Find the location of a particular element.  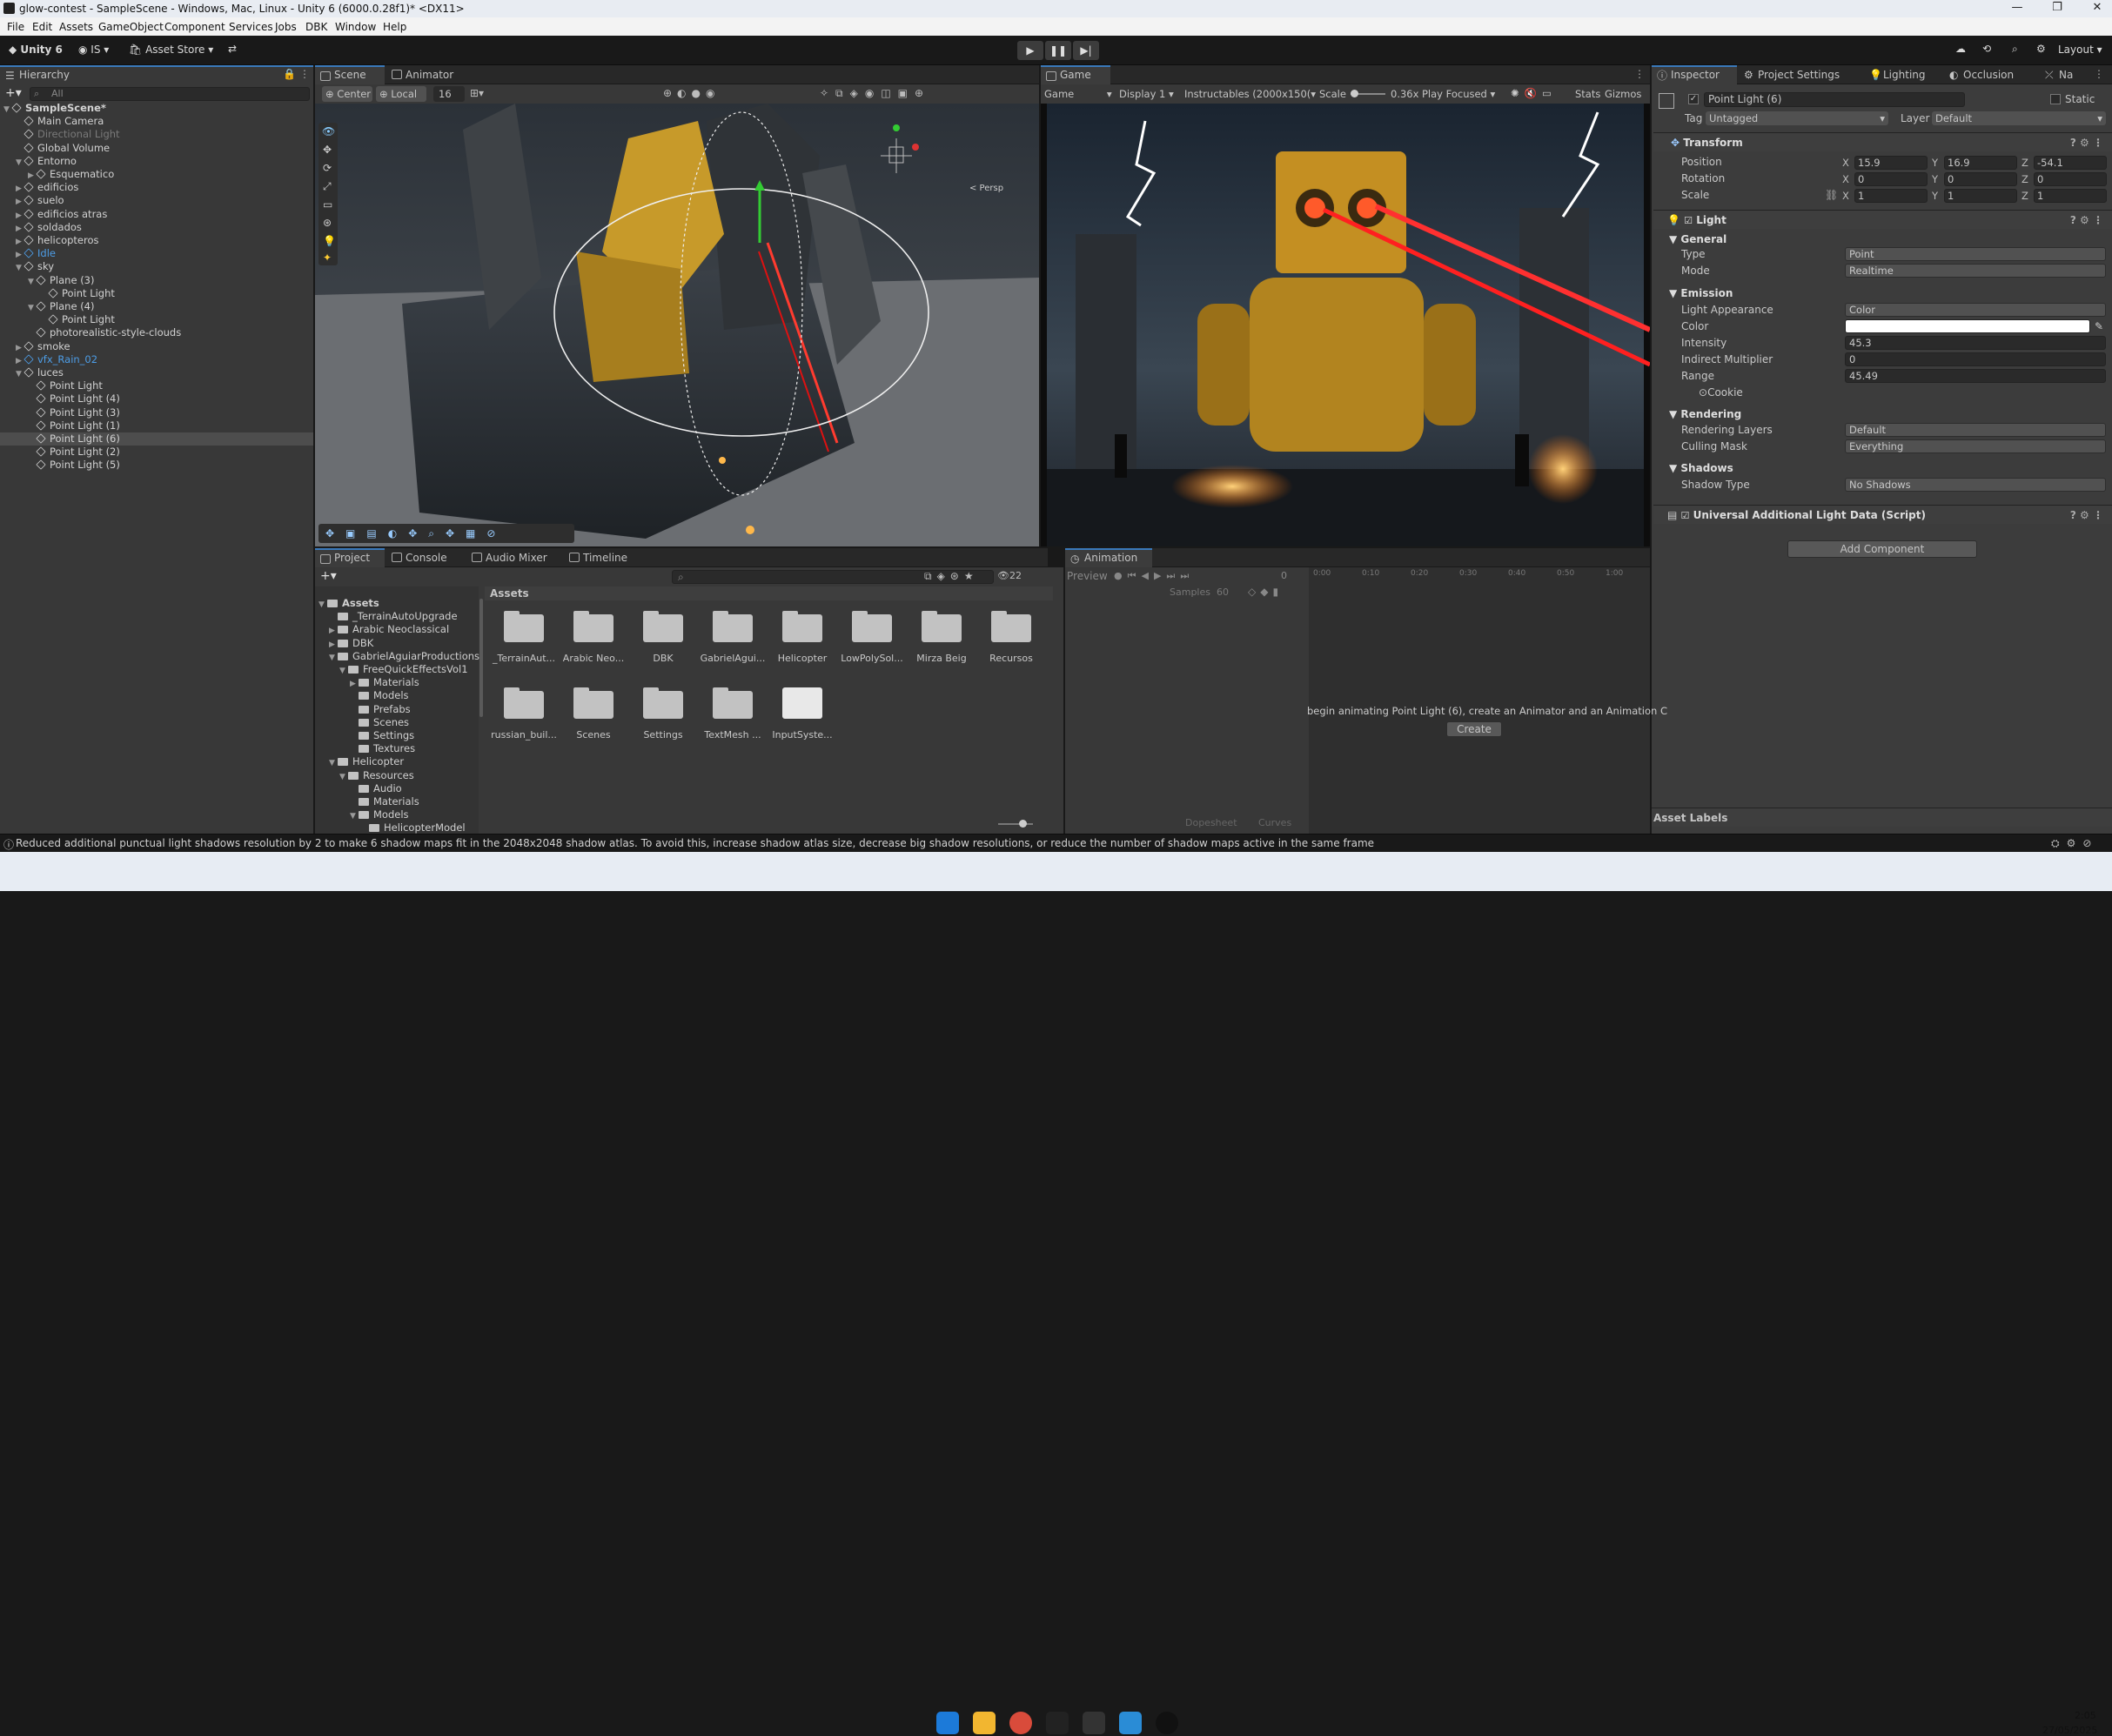

project-tree-item: Audio is located at coordinates (358, 788).